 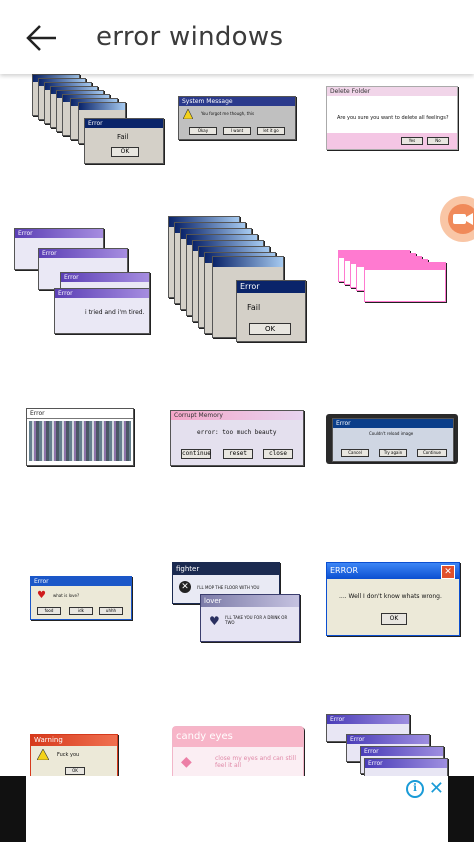 What do you see at coordinates (68, 755) in the screenshot?
I see `window-text: Fuck you` at bounding box center [68, 755].